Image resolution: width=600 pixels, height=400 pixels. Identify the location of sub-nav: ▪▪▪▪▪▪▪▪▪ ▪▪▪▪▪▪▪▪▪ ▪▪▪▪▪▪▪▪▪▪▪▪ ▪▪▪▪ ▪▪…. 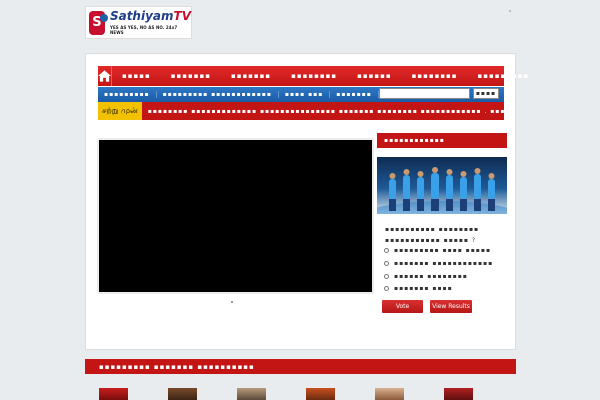
(301, 94).